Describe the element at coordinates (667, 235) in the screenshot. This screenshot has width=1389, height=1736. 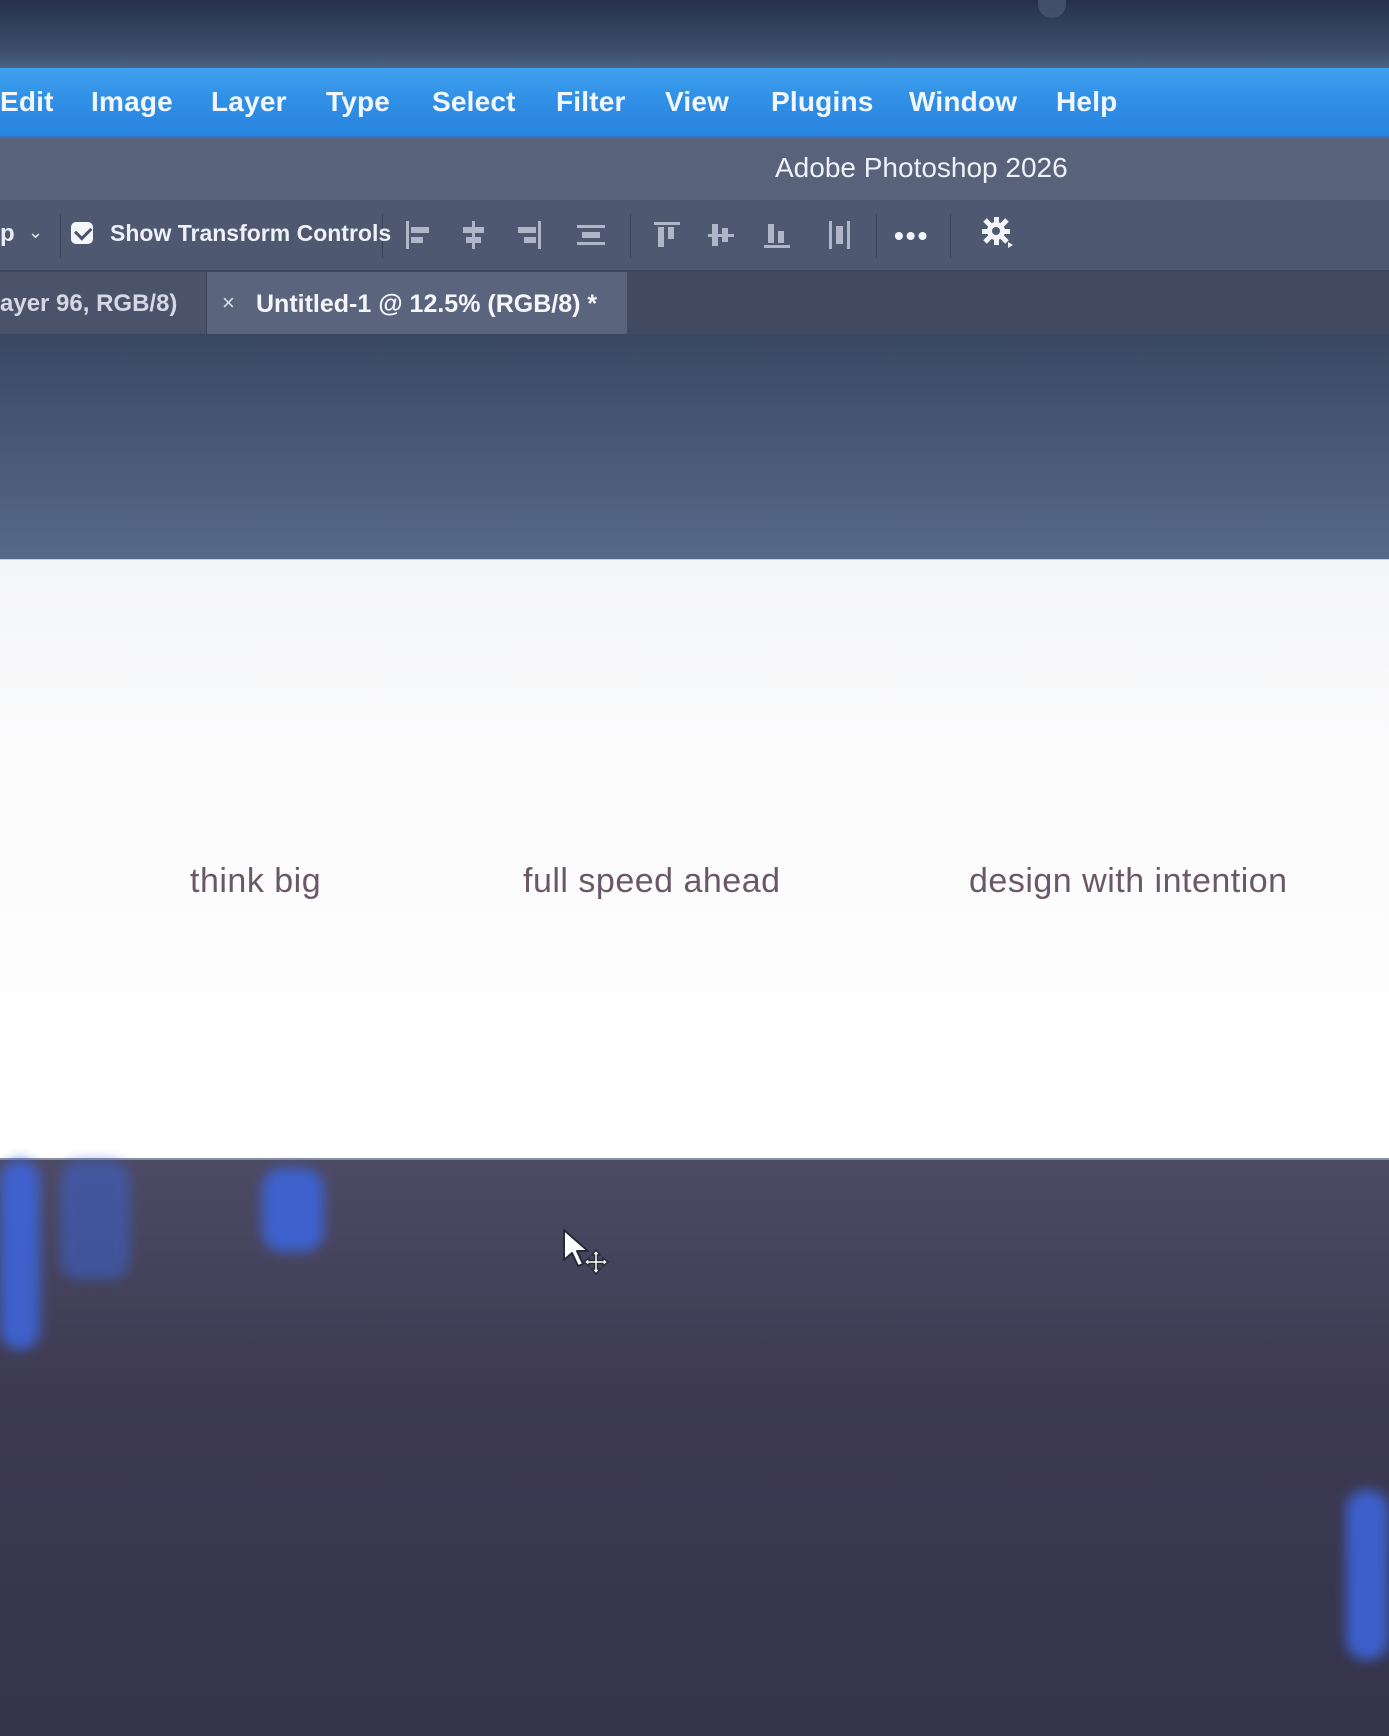
I see `align-top-edges-icon` at that location.